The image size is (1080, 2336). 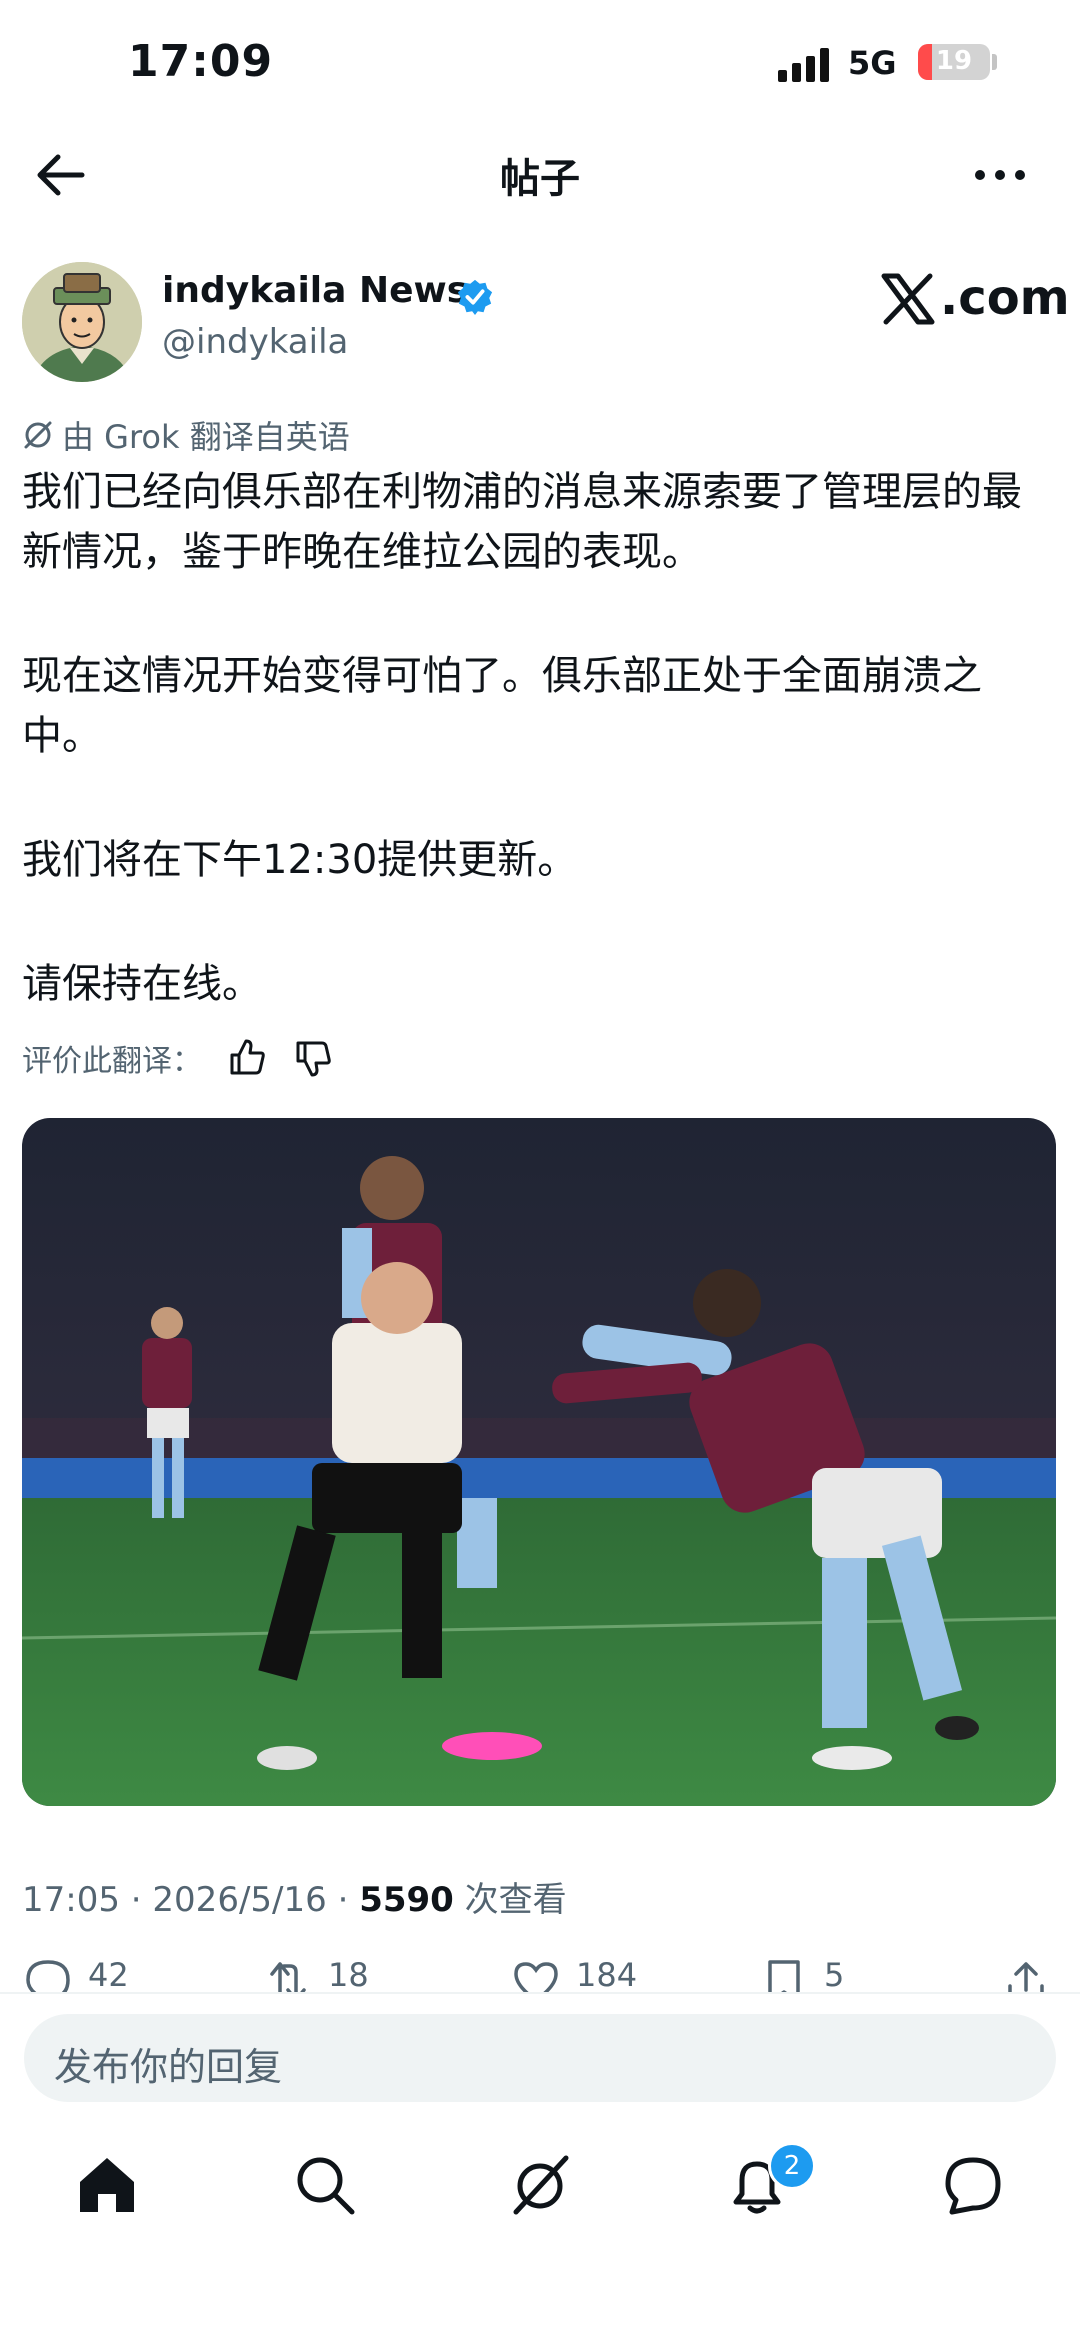 I want to click on search-icon, so click(x=325, y=2185).